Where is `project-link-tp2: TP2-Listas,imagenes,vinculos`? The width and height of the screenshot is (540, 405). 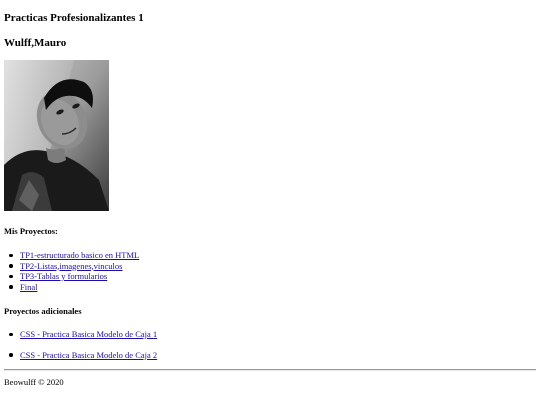 project-link-tp2: TP2-Listas,imagenes,vinculos is located at coordinates (71, 266).